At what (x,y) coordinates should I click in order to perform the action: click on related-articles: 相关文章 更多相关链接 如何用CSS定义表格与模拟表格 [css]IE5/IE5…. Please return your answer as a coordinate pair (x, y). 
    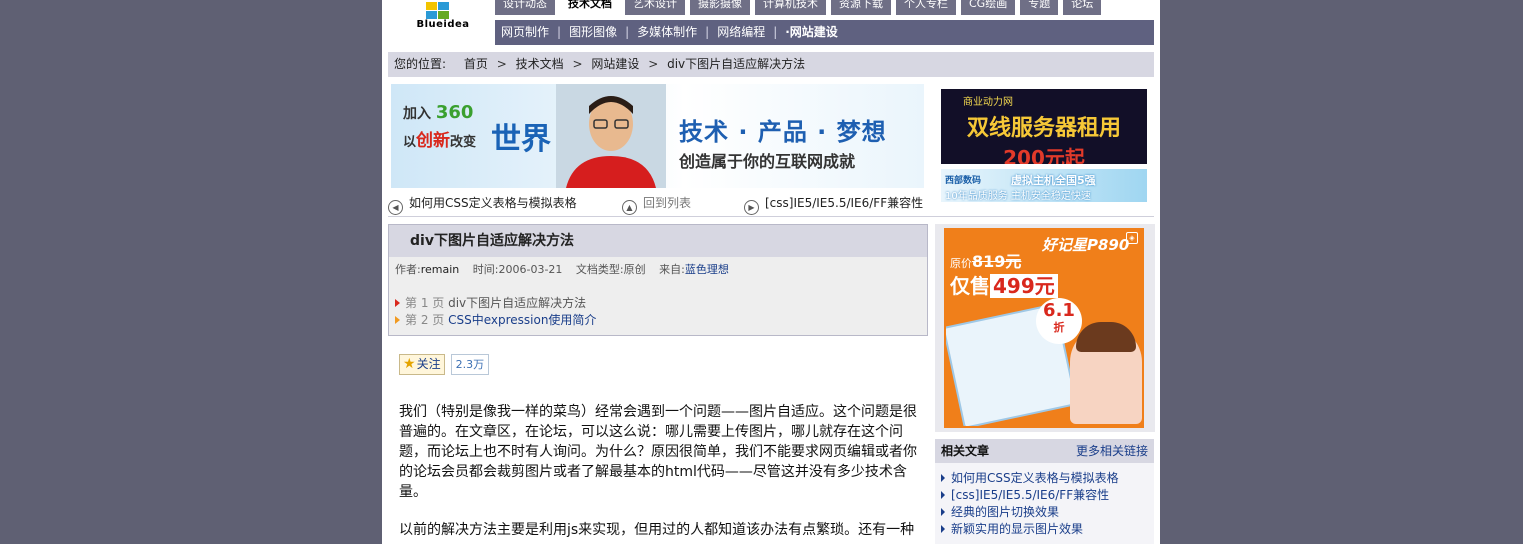
    Looking at the image, I should click on (1044, 491).